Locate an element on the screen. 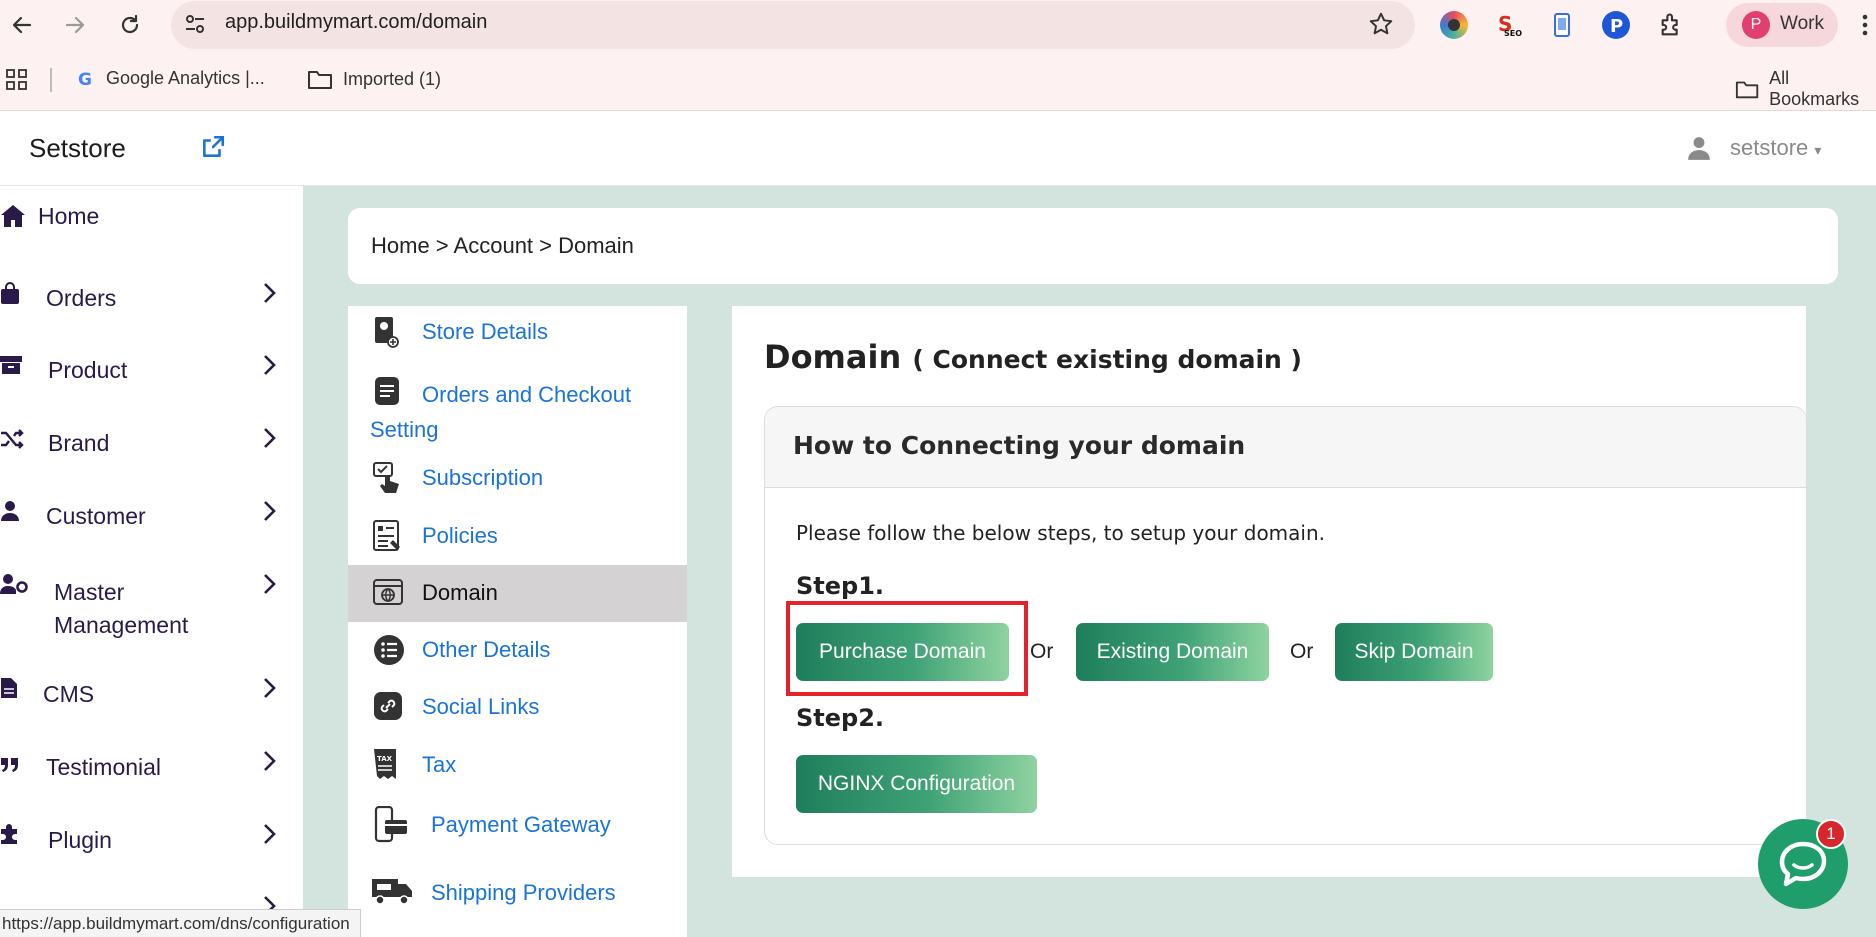 The width and height of the screenshot is (1876, 937). quote-icon is located at coordinates (10, 765).